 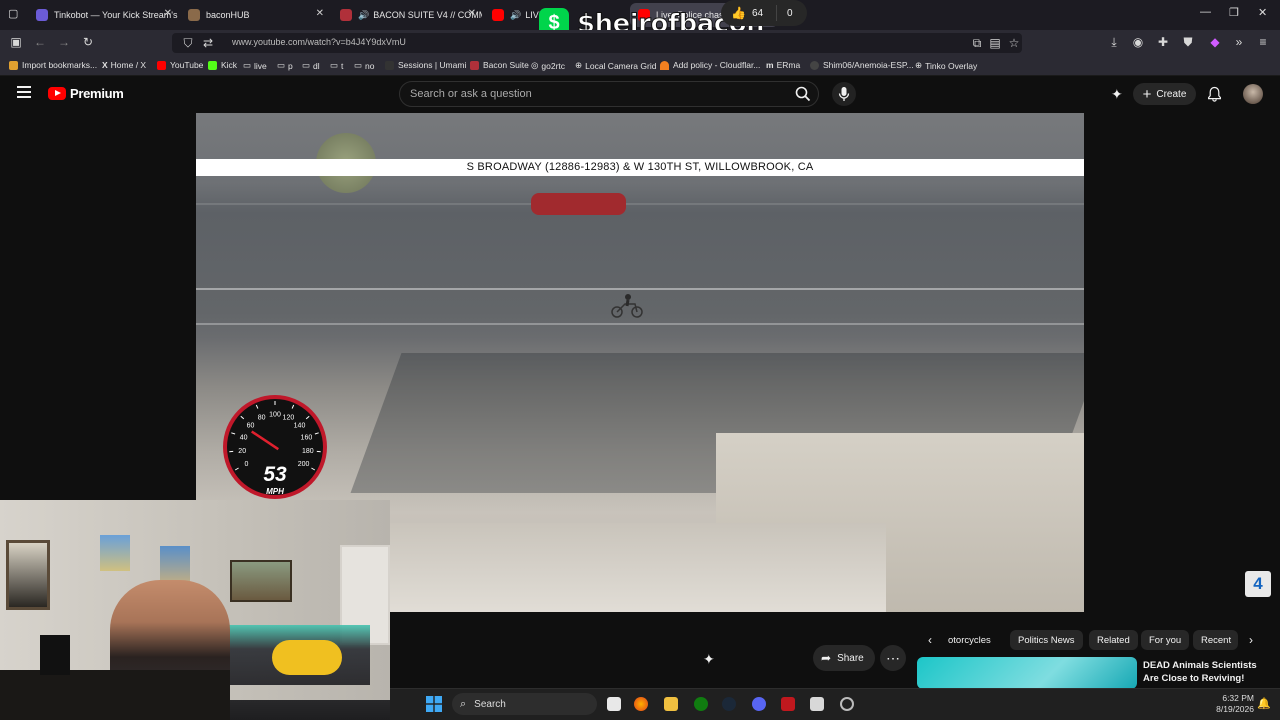 What do you see at coordinates (748, 13) in the screenshot?
I see `like-button: 👍 64` at bounding box center [748, 13].